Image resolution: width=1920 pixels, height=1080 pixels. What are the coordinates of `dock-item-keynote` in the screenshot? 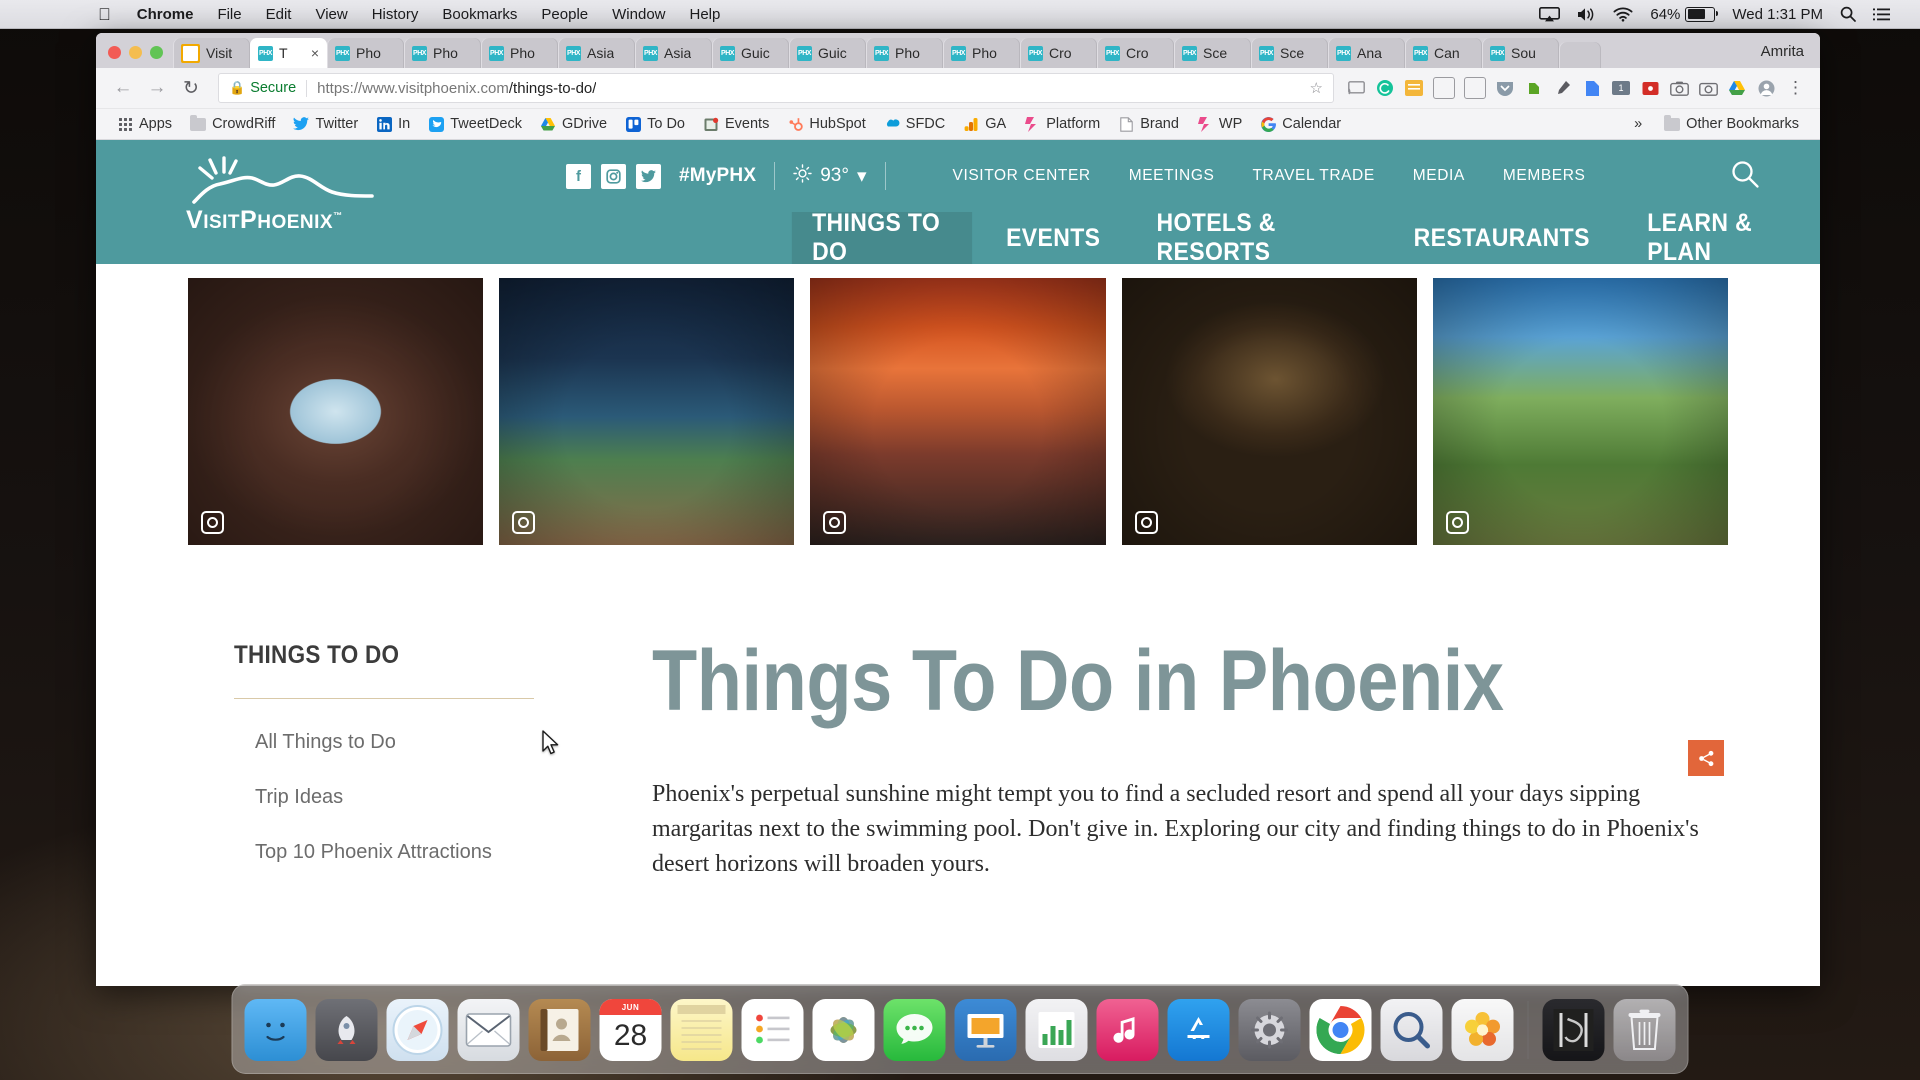 It's located at (985, 1030).